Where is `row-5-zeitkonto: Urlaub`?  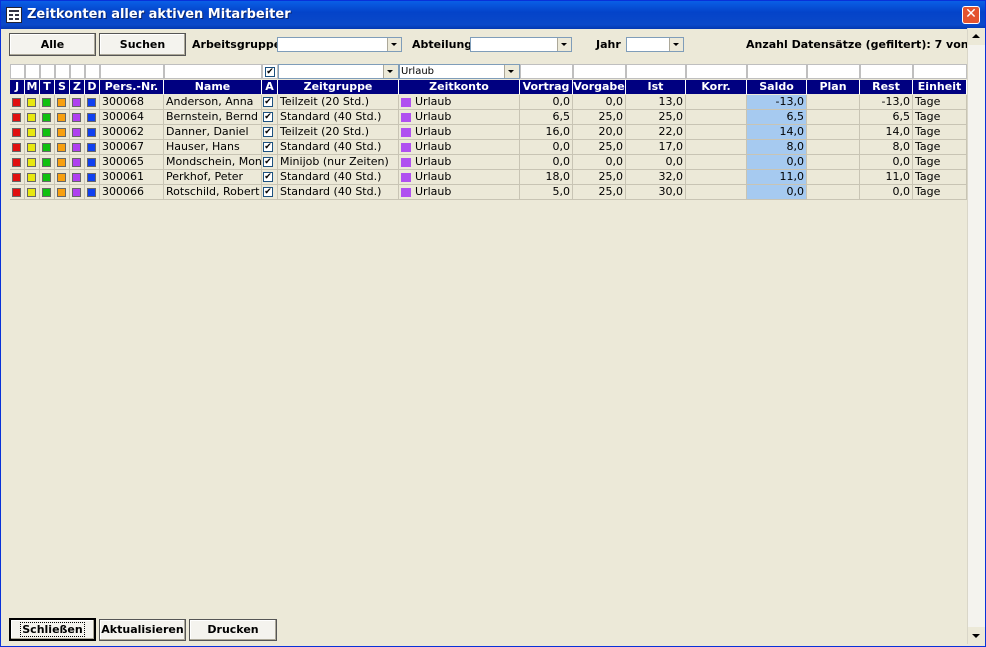
row-5-zeitkonto: Urlaub is located at coordinates (459, 162).